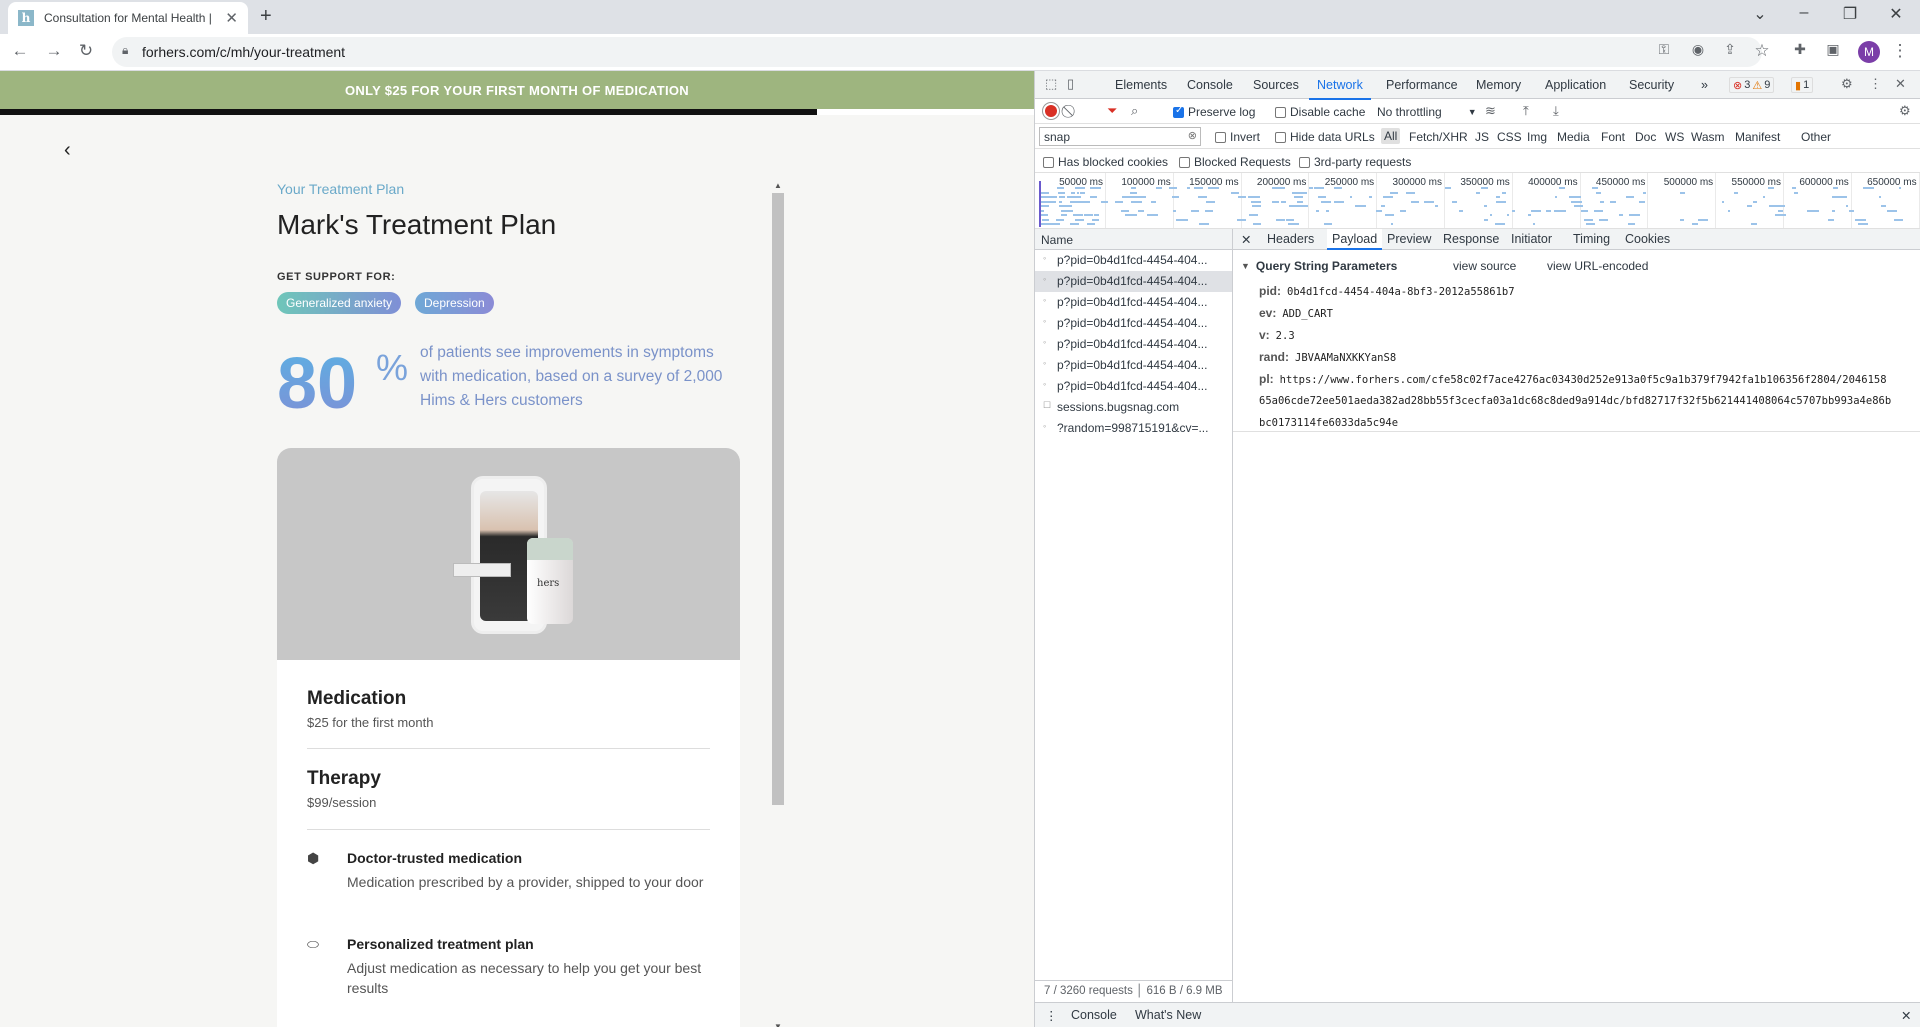  What do you see at coordinates (1802, 85) in the screenshot?
I see `issues-badge: ▮ 1` at bounding box center [1802, 85].